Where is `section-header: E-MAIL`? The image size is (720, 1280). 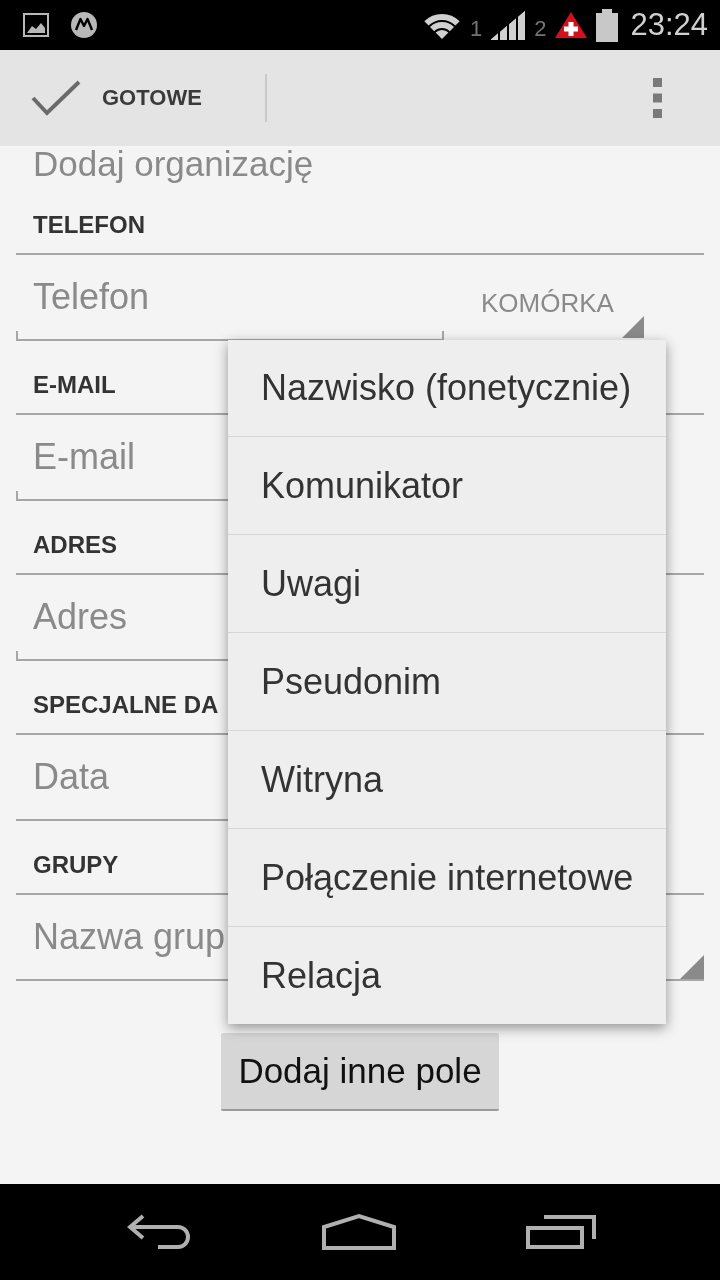
section-header: E-MAIL is located at coordinates (74, 385).